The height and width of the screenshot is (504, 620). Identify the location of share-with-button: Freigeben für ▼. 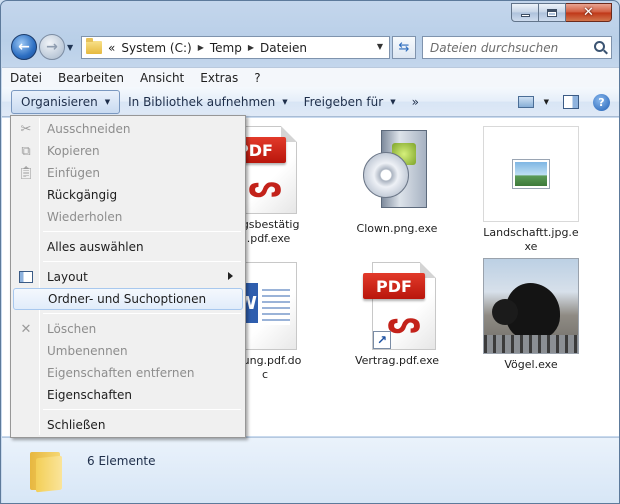
(350, 102).